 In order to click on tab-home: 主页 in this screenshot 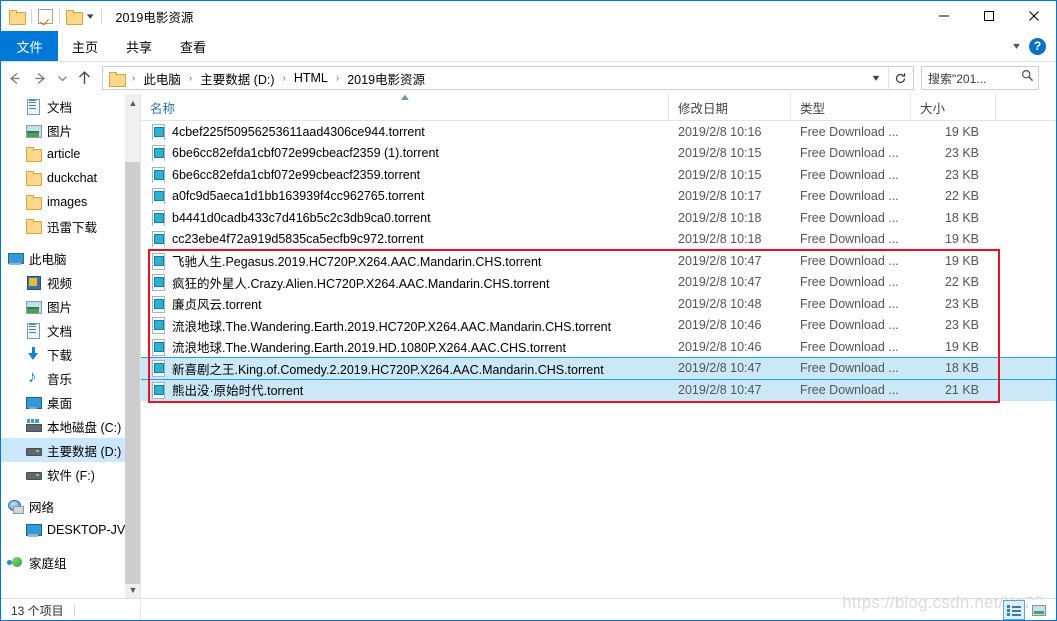, I will do `click(85, 46)`.